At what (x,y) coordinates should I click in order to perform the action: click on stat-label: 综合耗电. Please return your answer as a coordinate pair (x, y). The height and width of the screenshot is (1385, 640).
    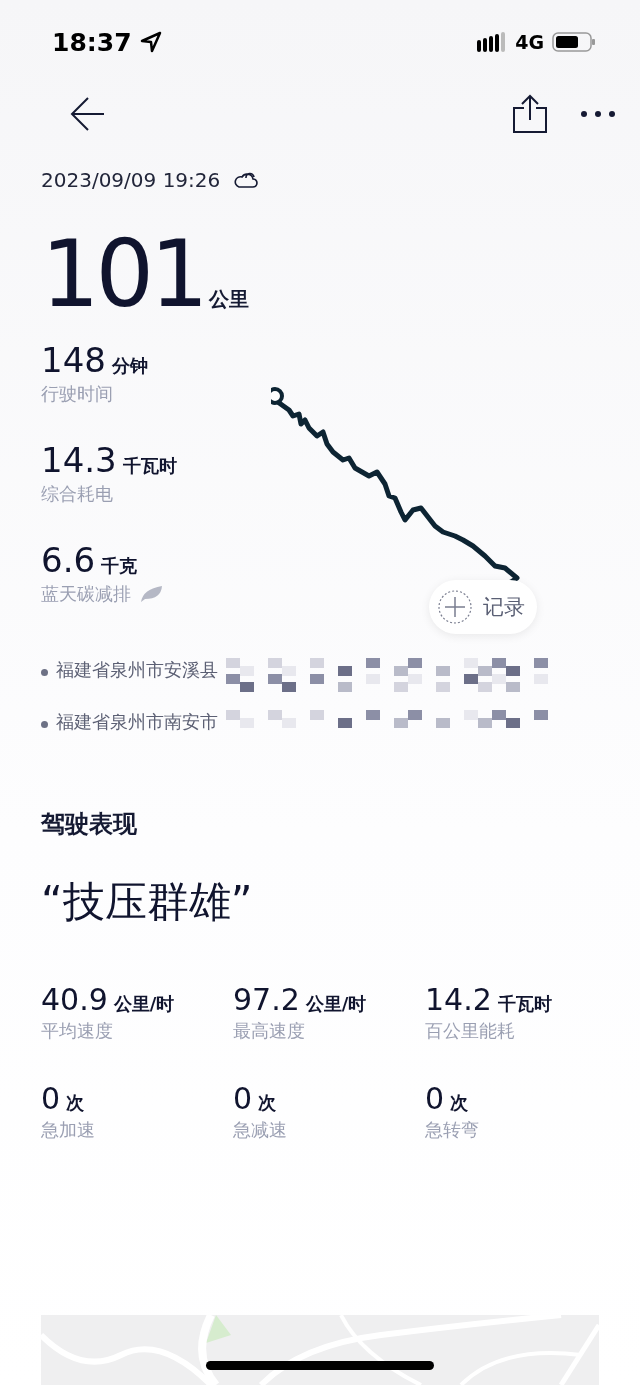
    Looking at the image, I should click on (77, 494).